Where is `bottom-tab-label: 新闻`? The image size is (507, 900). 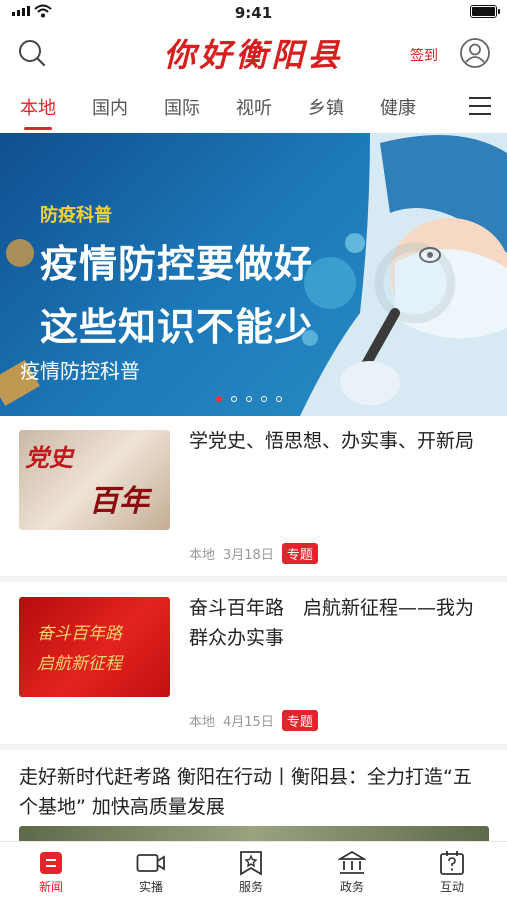 bottom-tab-label: 新闻 is located at coordinates (50, 887).